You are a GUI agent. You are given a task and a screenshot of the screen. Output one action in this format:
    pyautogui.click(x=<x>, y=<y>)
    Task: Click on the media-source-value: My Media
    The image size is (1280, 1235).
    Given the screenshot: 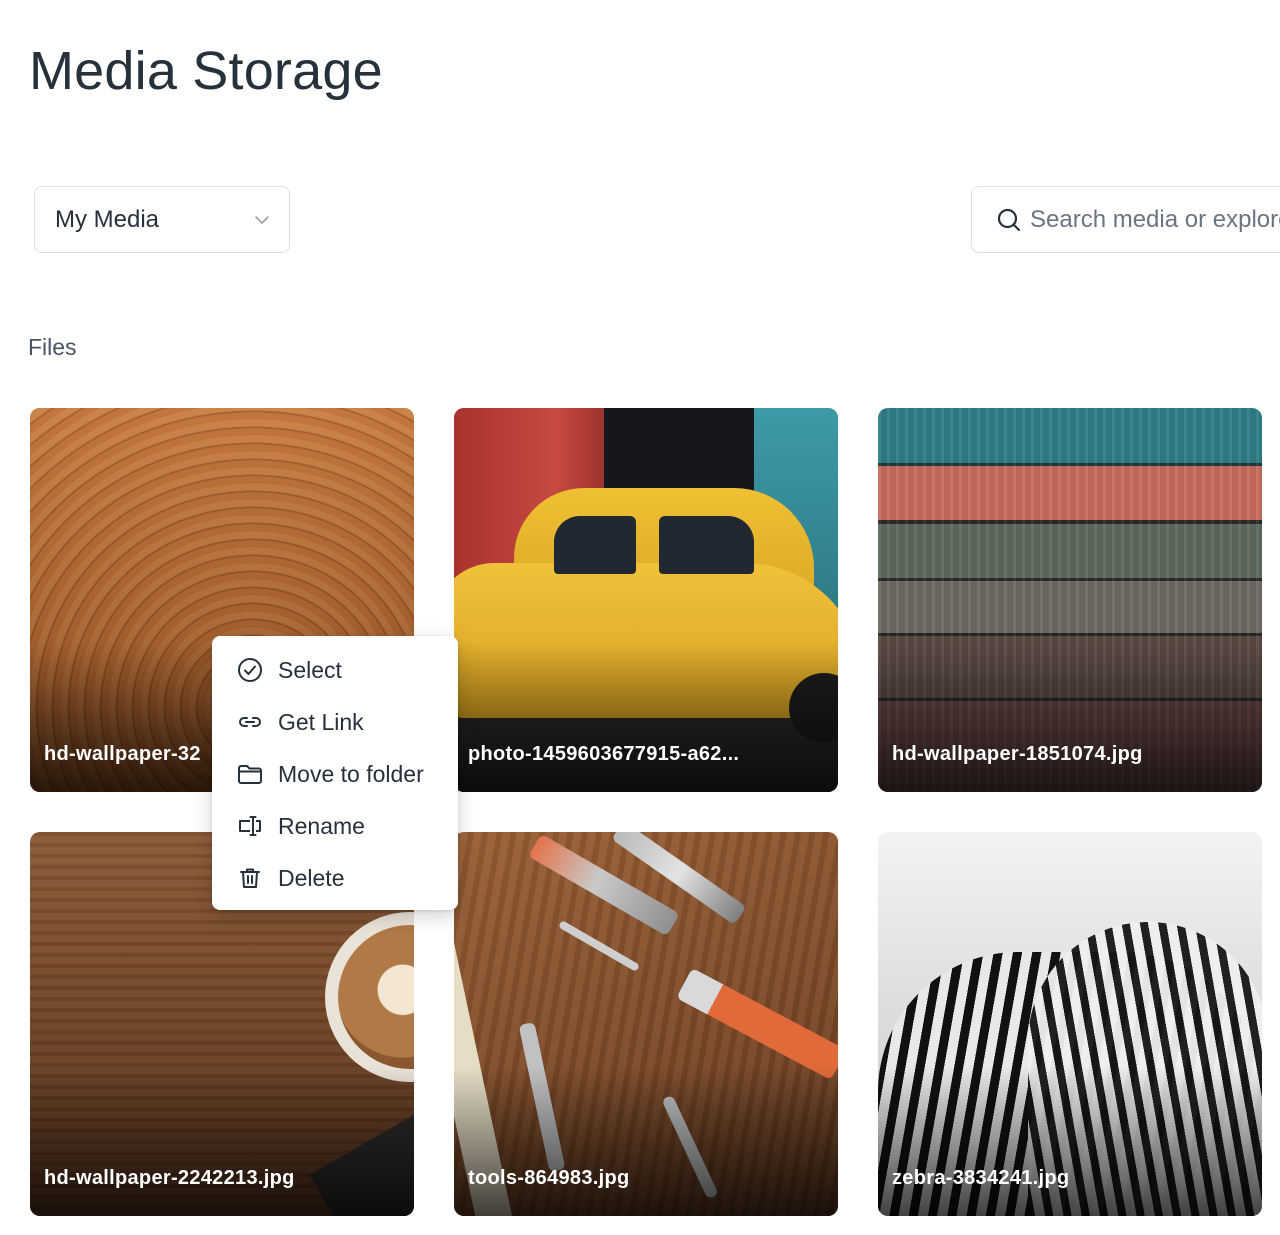 What is the action you would take?
    pyautogui.click(x=107, y=219)
    